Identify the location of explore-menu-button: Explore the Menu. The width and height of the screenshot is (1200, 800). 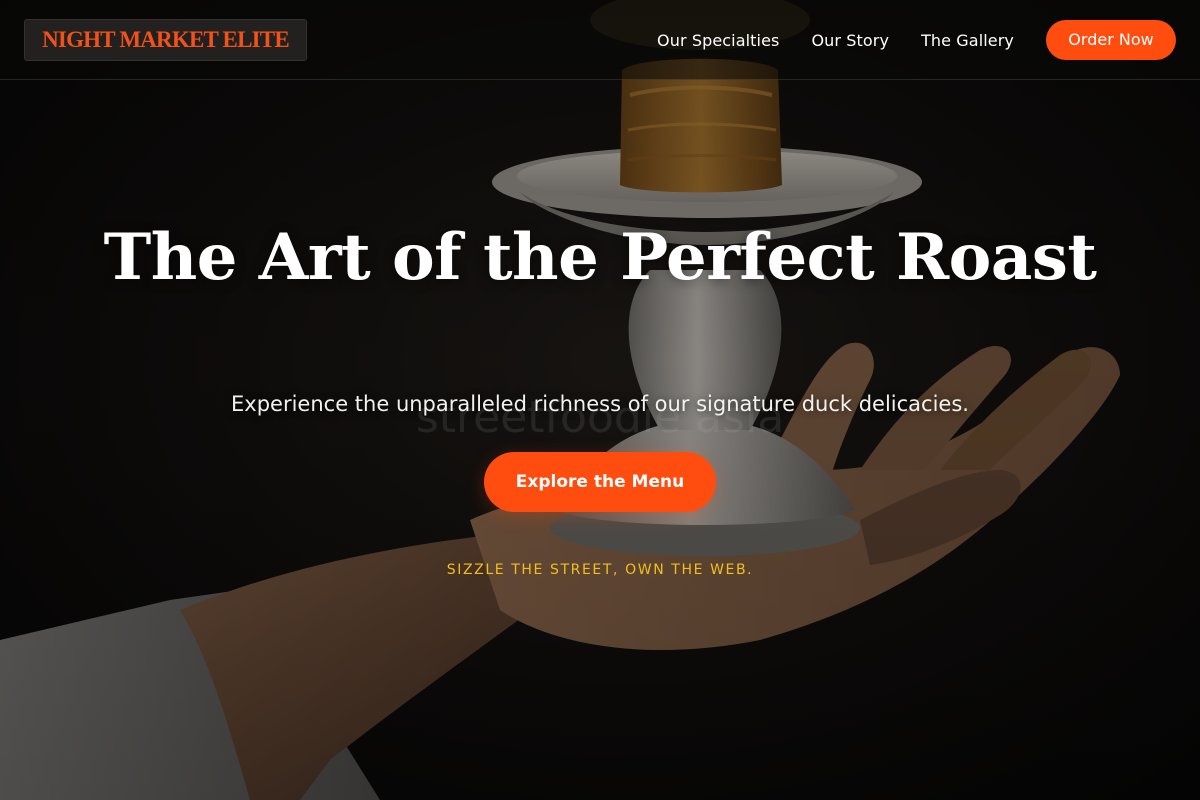
(600, 482).